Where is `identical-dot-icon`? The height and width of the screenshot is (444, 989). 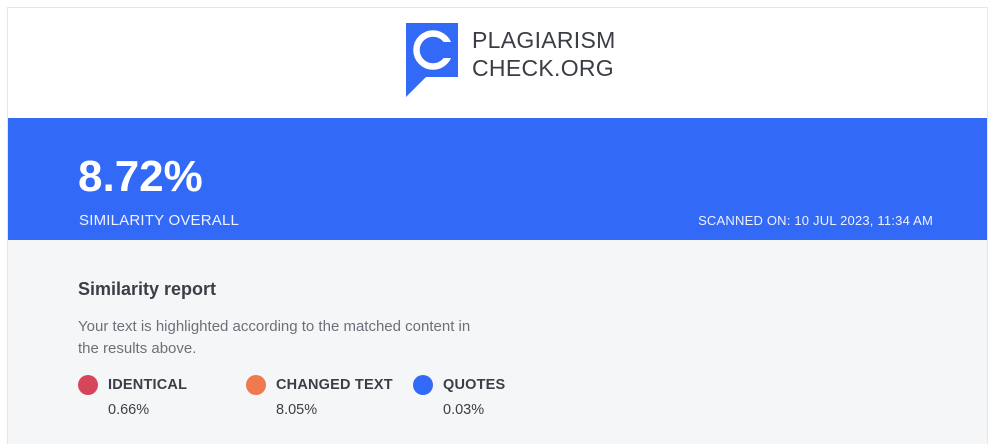 identical-dot-icon is located at coordinates (88, 385).